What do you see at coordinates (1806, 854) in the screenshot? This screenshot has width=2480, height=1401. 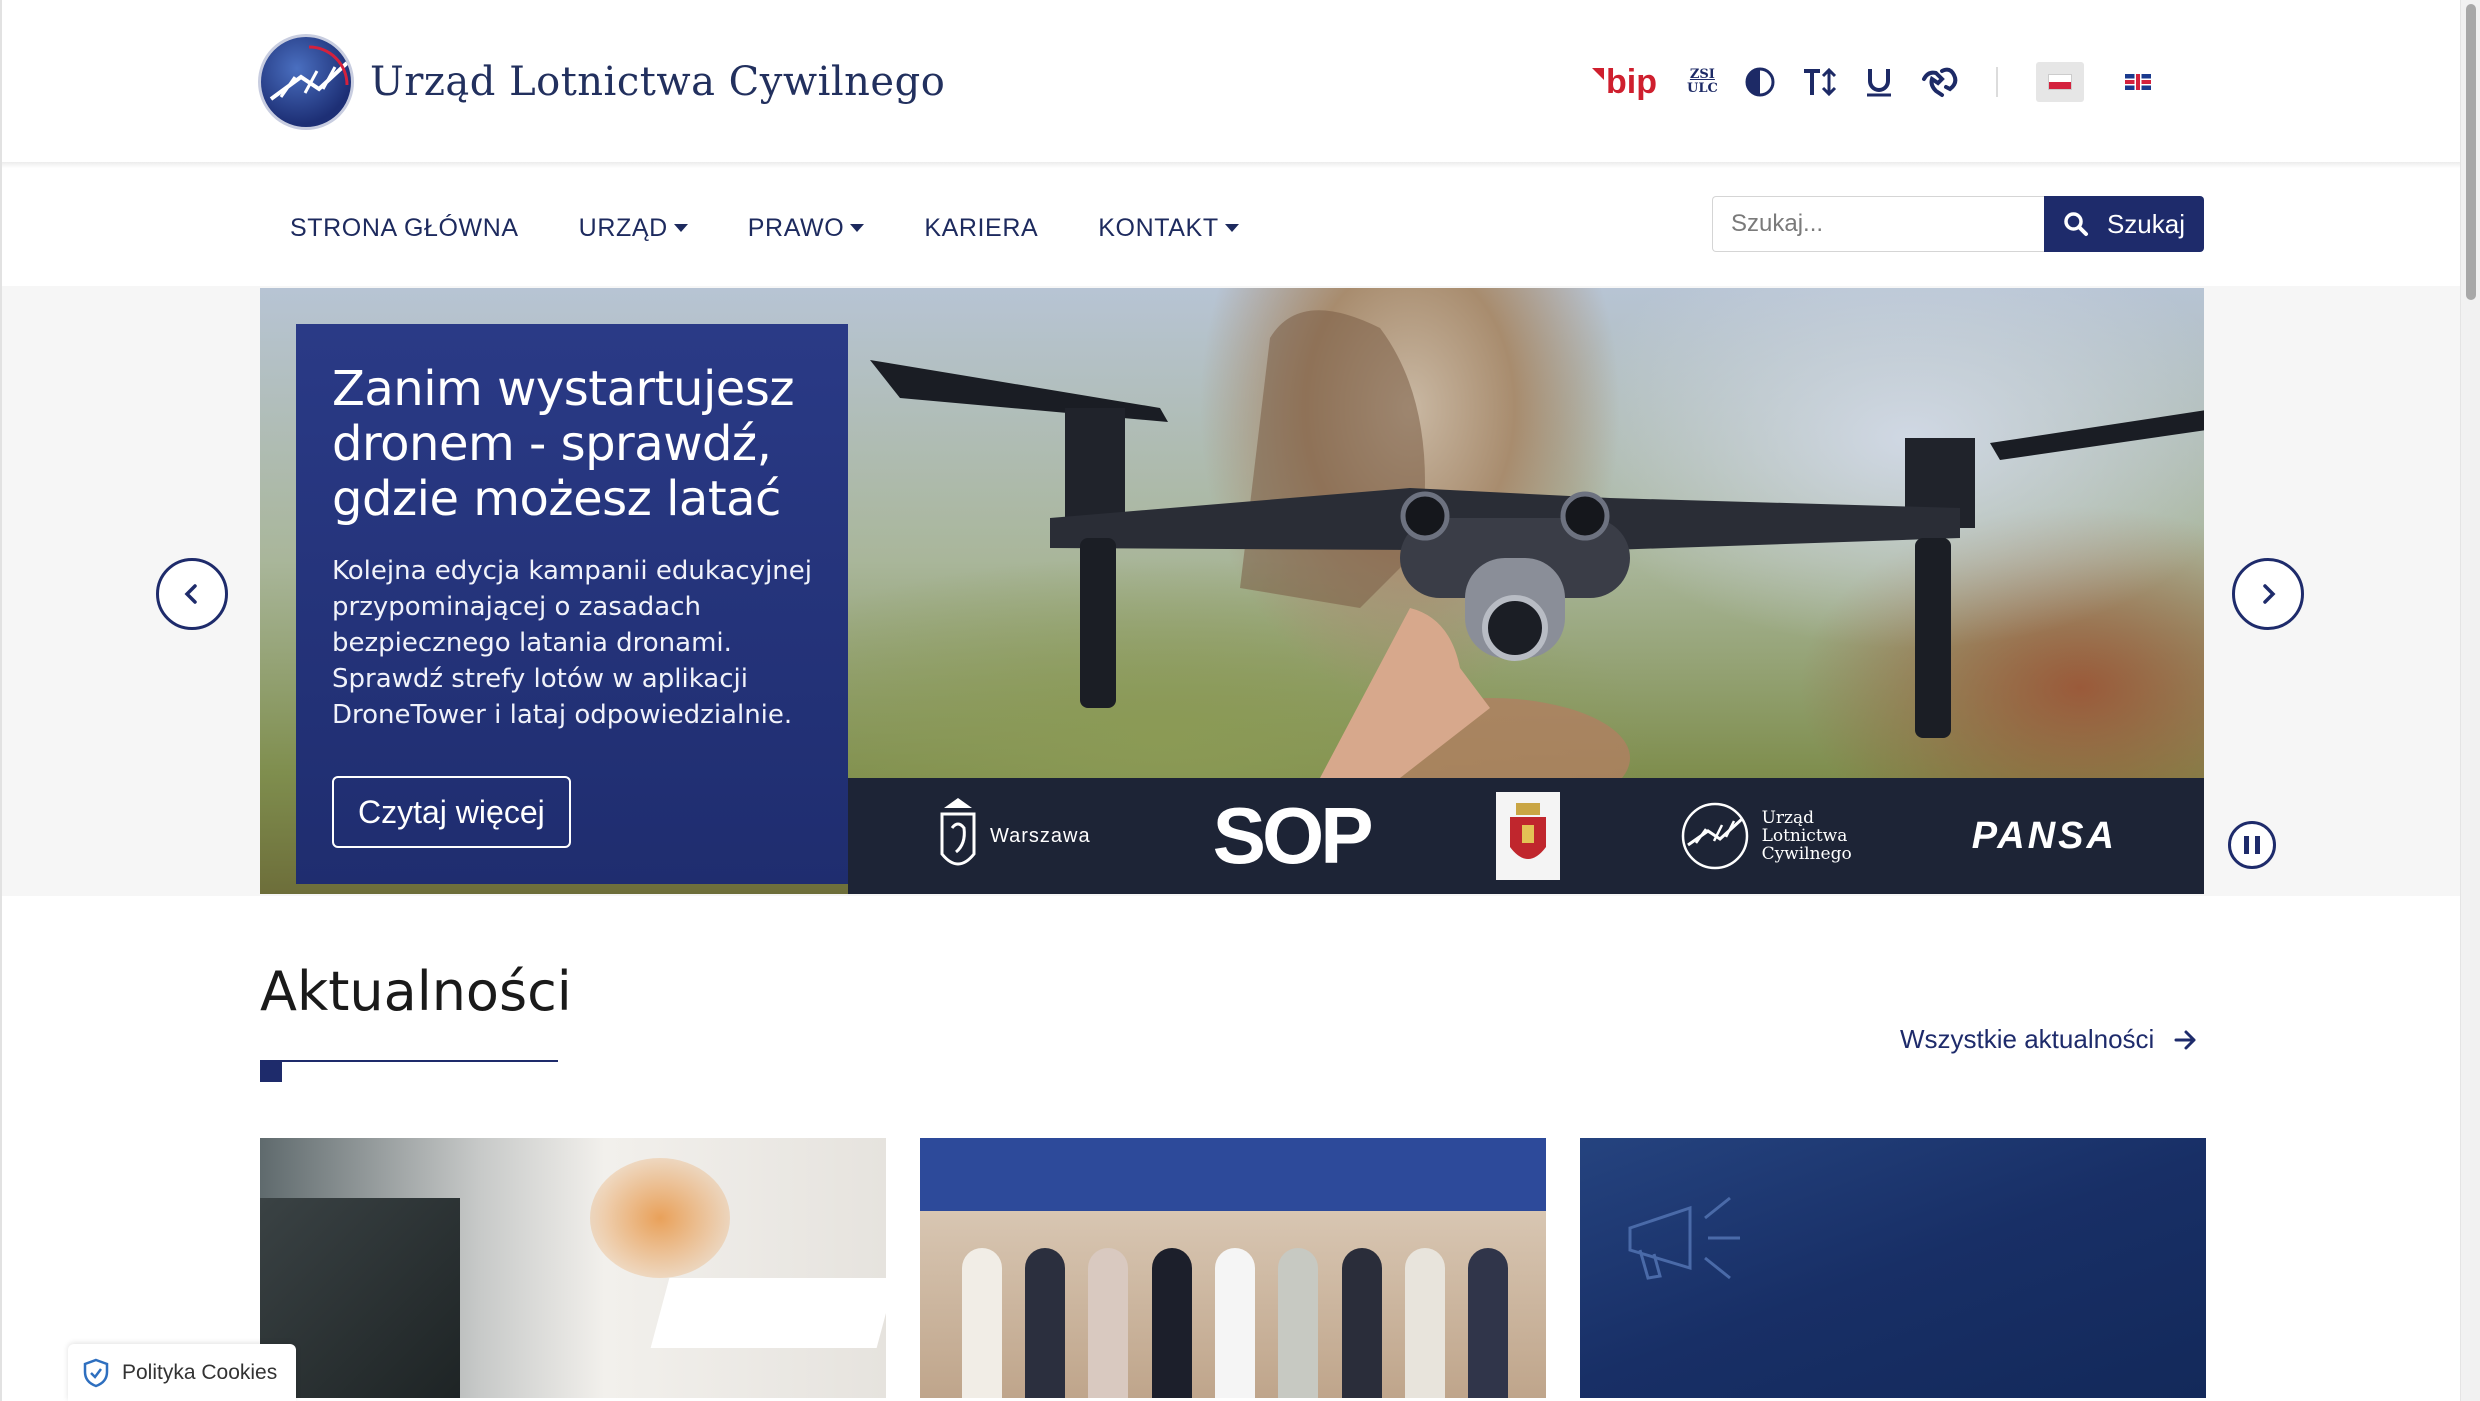 I see `ulc-partner-line3: Cywilnego` at bounding box center [1806, 854].